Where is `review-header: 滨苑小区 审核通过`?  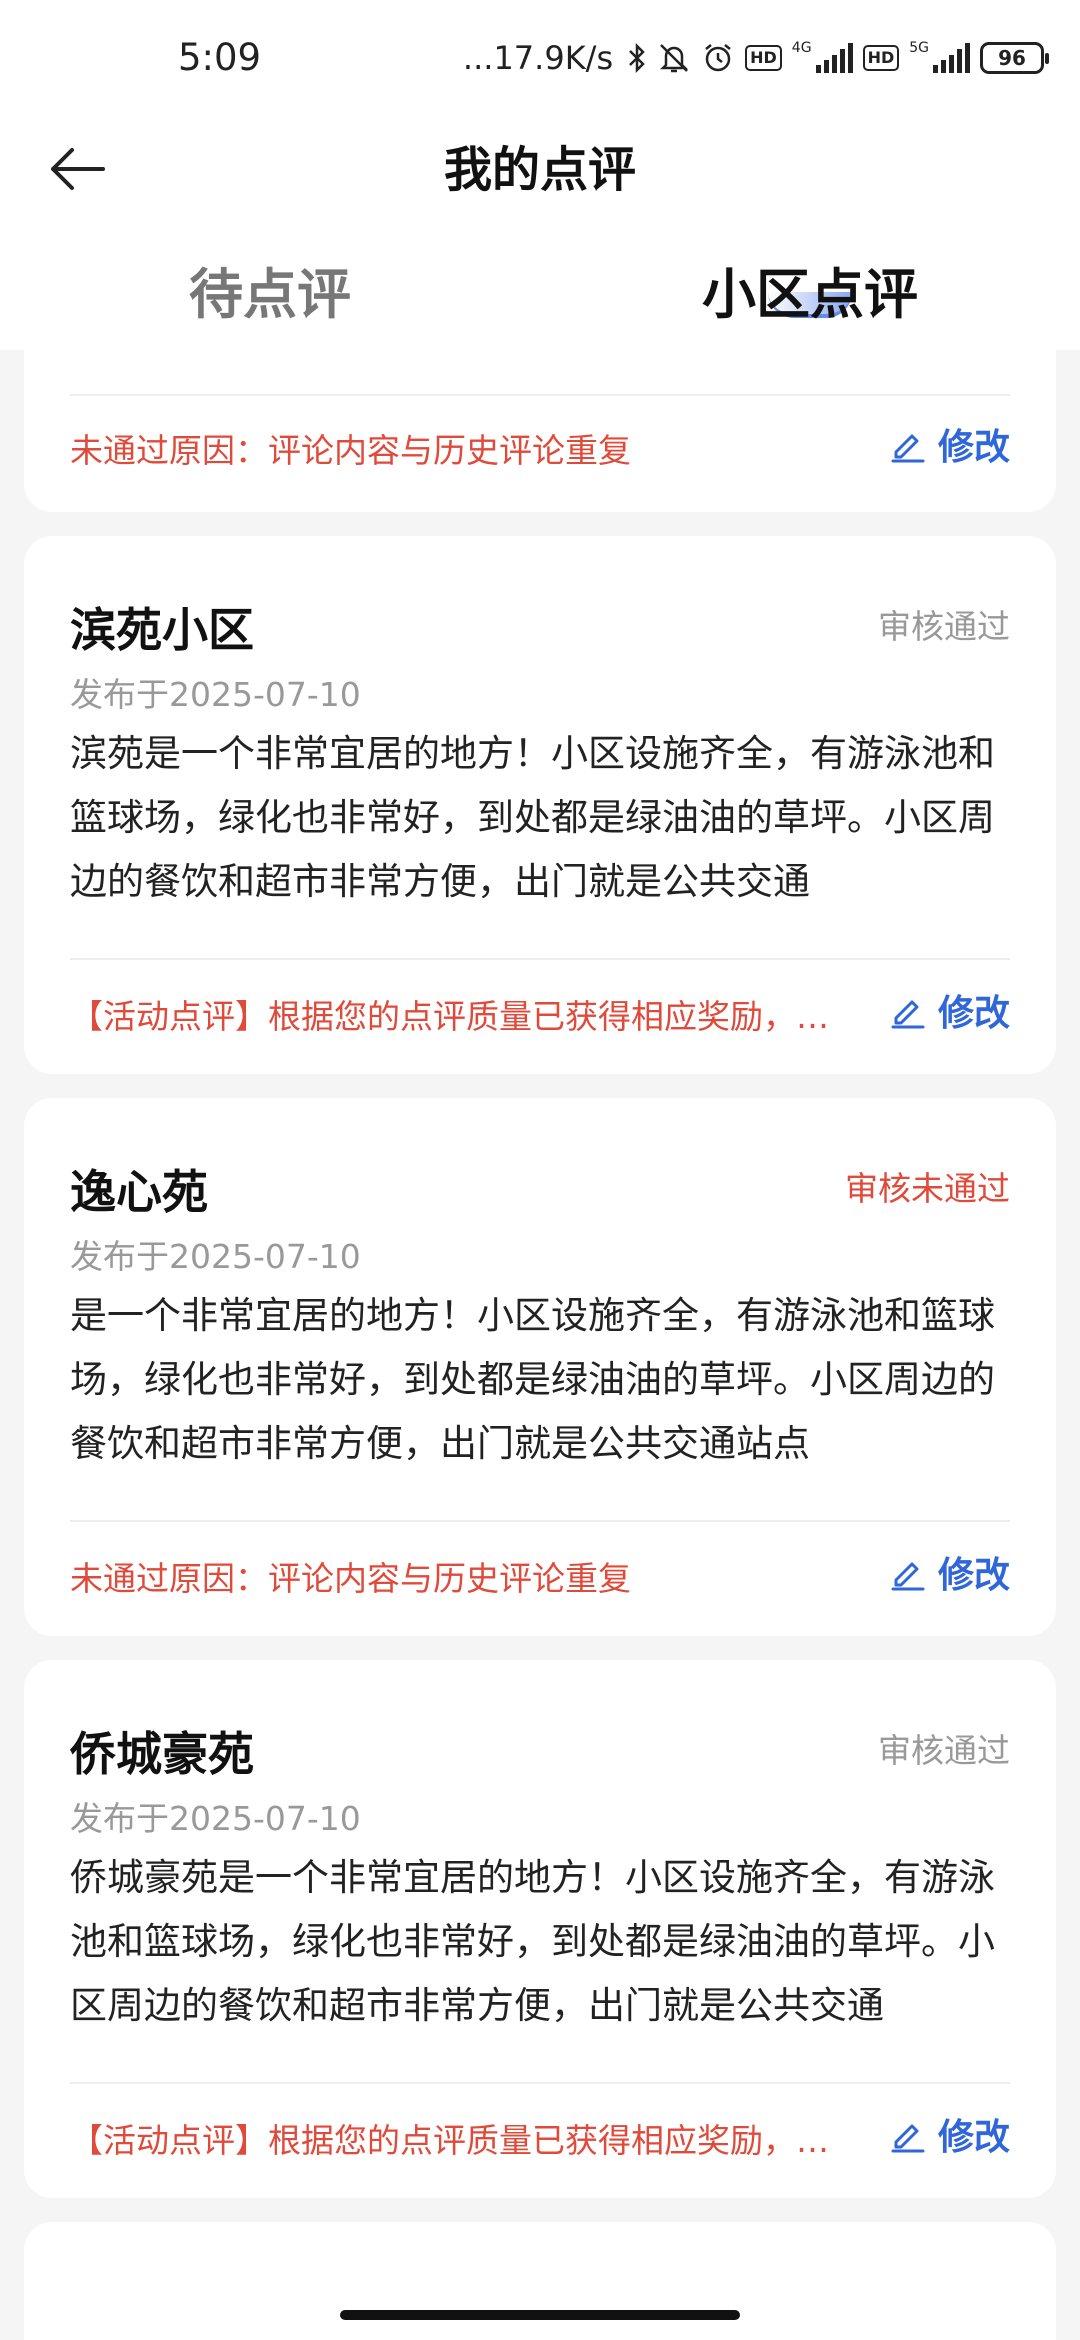 review-header: 滨苑小区 审核通过 is located at coordinates (540, 625).